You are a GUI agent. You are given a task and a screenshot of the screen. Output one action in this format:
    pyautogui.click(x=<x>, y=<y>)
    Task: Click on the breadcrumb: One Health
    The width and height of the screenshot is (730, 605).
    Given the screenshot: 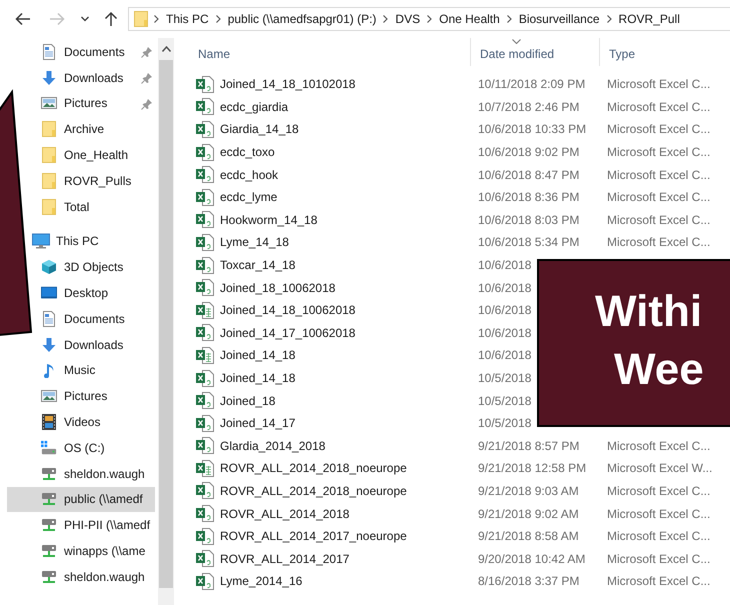 What is the action you would take?
    pyautogui.click(x=469, y=19)
    